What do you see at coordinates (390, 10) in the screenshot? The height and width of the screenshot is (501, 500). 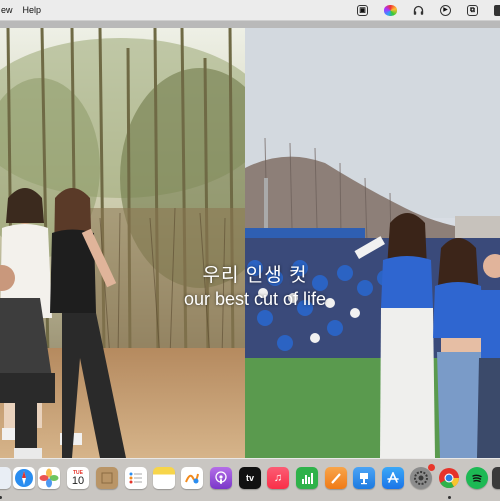 I see `color-wheel-icon` at bounding box center [390, 10].